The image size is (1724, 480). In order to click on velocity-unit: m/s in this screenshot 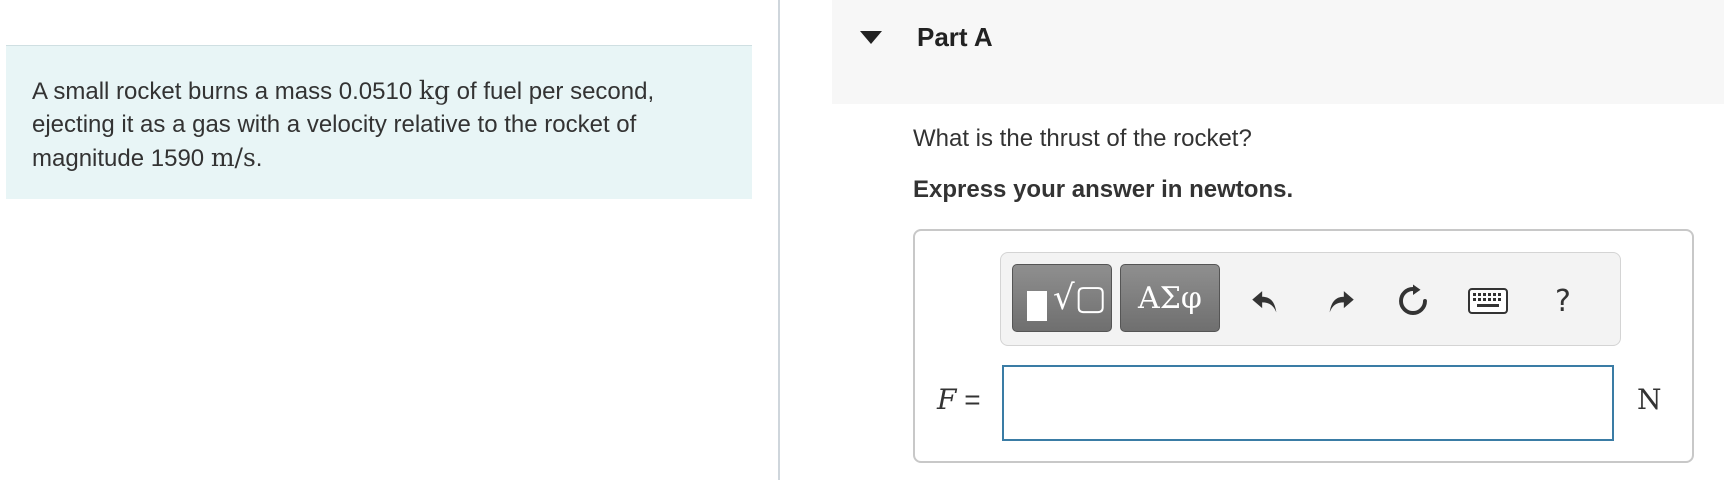, I will do `click(233, 157)`.